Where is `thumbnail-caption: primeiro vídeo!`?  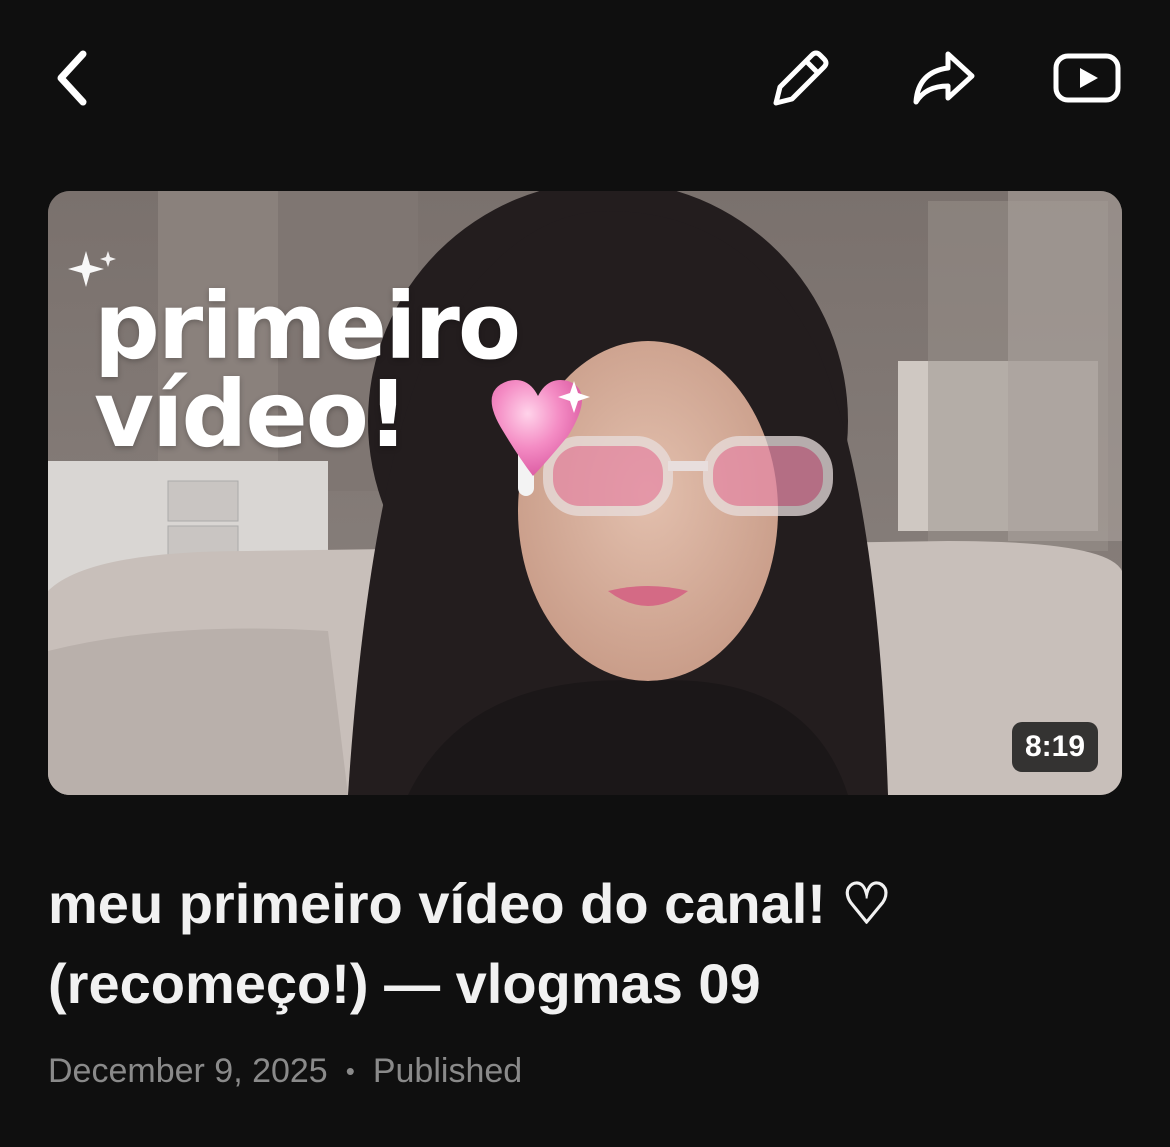
thumbnail-caption: primeiro vídeo! is located at coordinates (307, 370).